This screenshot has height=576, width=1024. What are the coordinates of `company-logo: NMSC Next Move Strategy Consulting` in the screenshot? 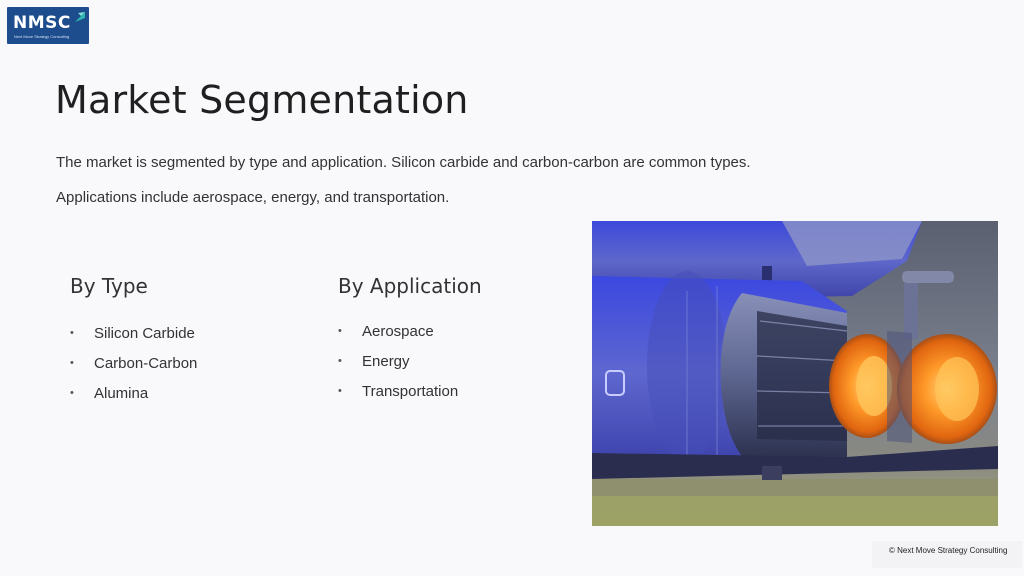 It's located at (48, 25).